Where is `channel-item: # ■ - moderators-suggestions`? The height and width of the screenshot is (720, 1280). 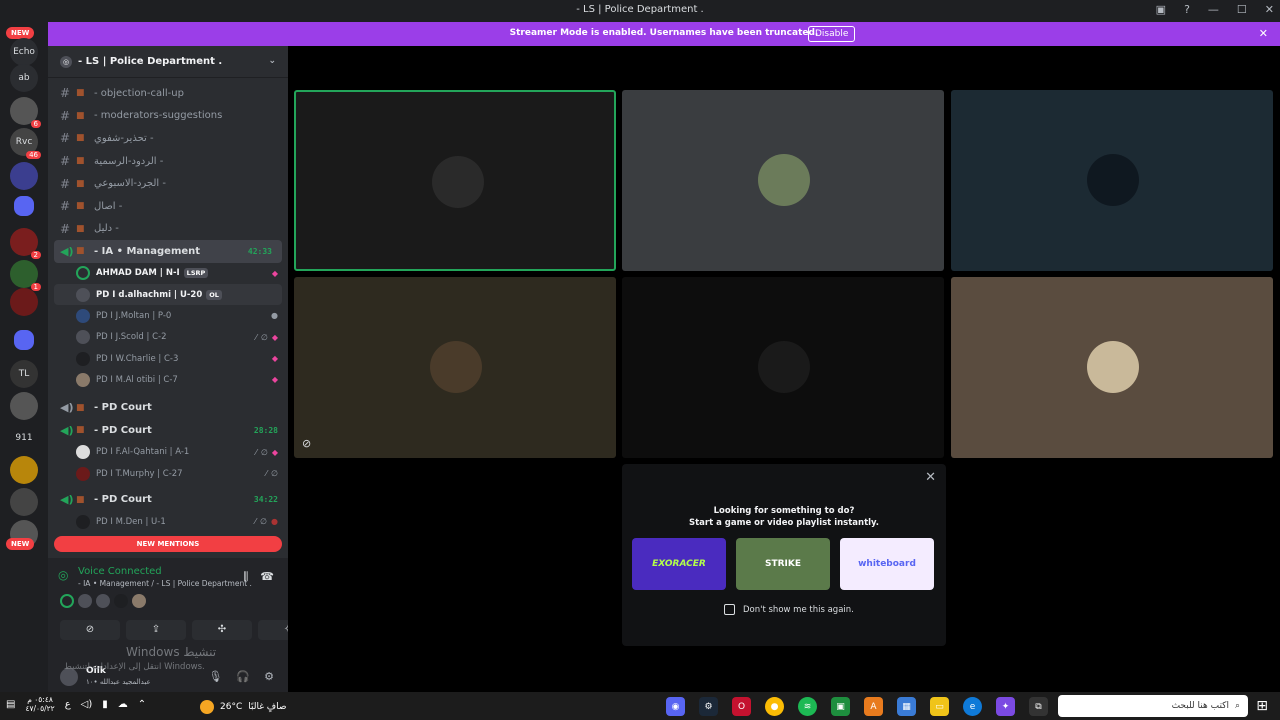
channel-item: # ■ - moderators-suggestions is located at coordinates (168, 116).